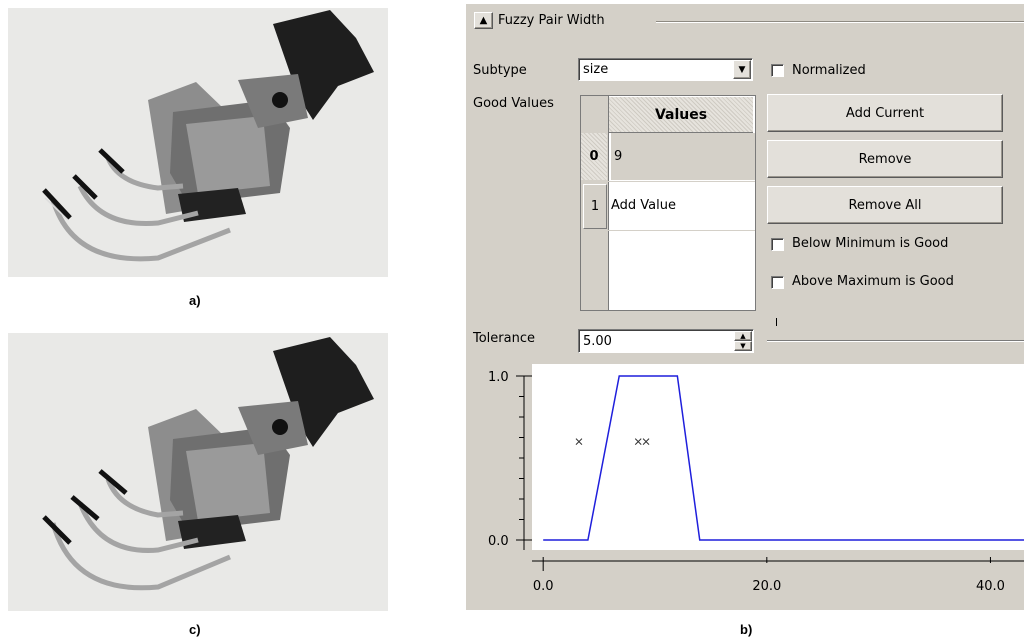 The image size is (1024, 644). I want to click on y-tick-label: 0.0, so click(498, 541).